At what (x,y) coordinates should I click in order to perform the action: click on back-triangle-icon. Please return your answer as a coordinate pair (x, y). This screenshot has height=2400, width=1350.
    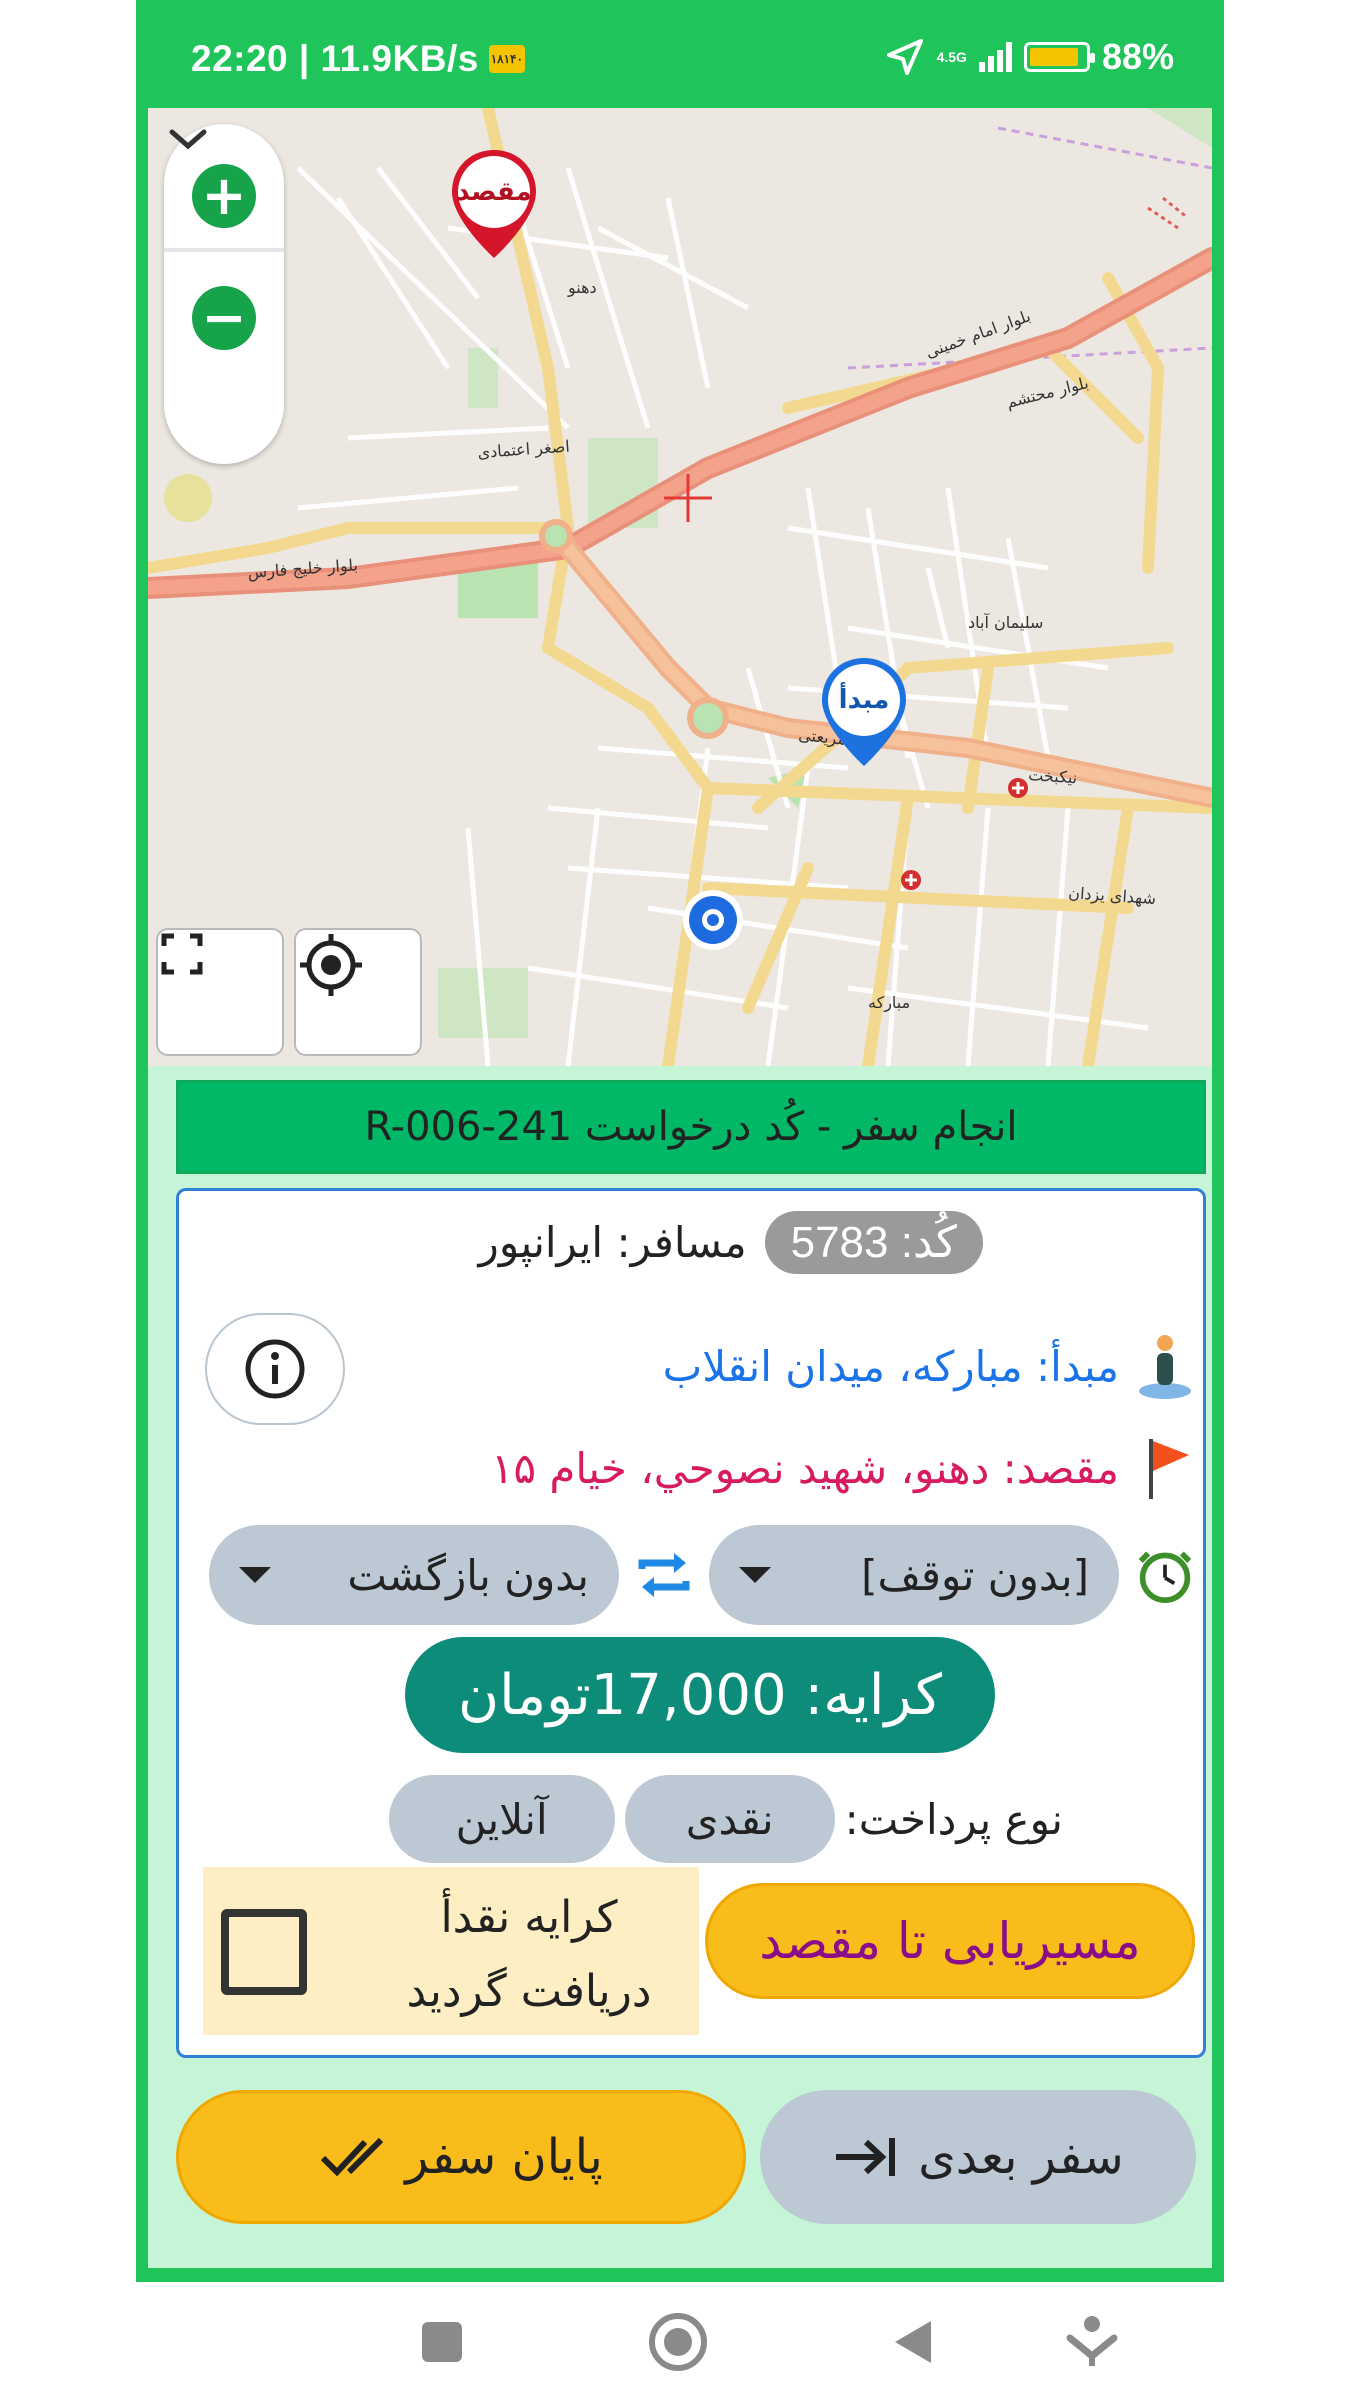
    Looking at the image, I should click on (913, 2342).